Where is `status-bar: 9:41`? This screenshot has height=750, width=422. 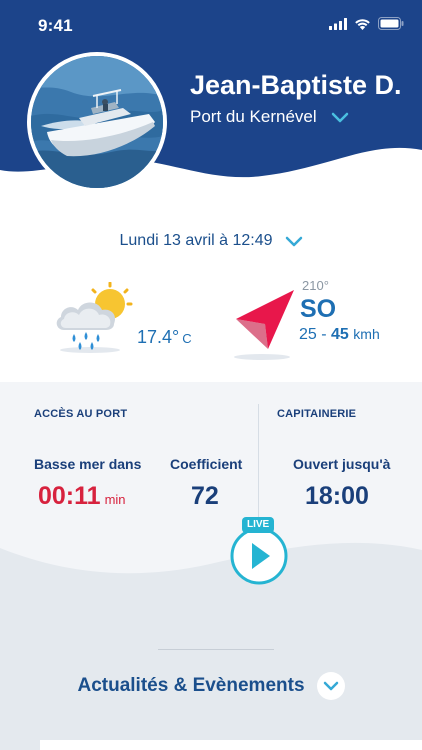 status-bar: 9:41 is located at coordinates (211, 26).